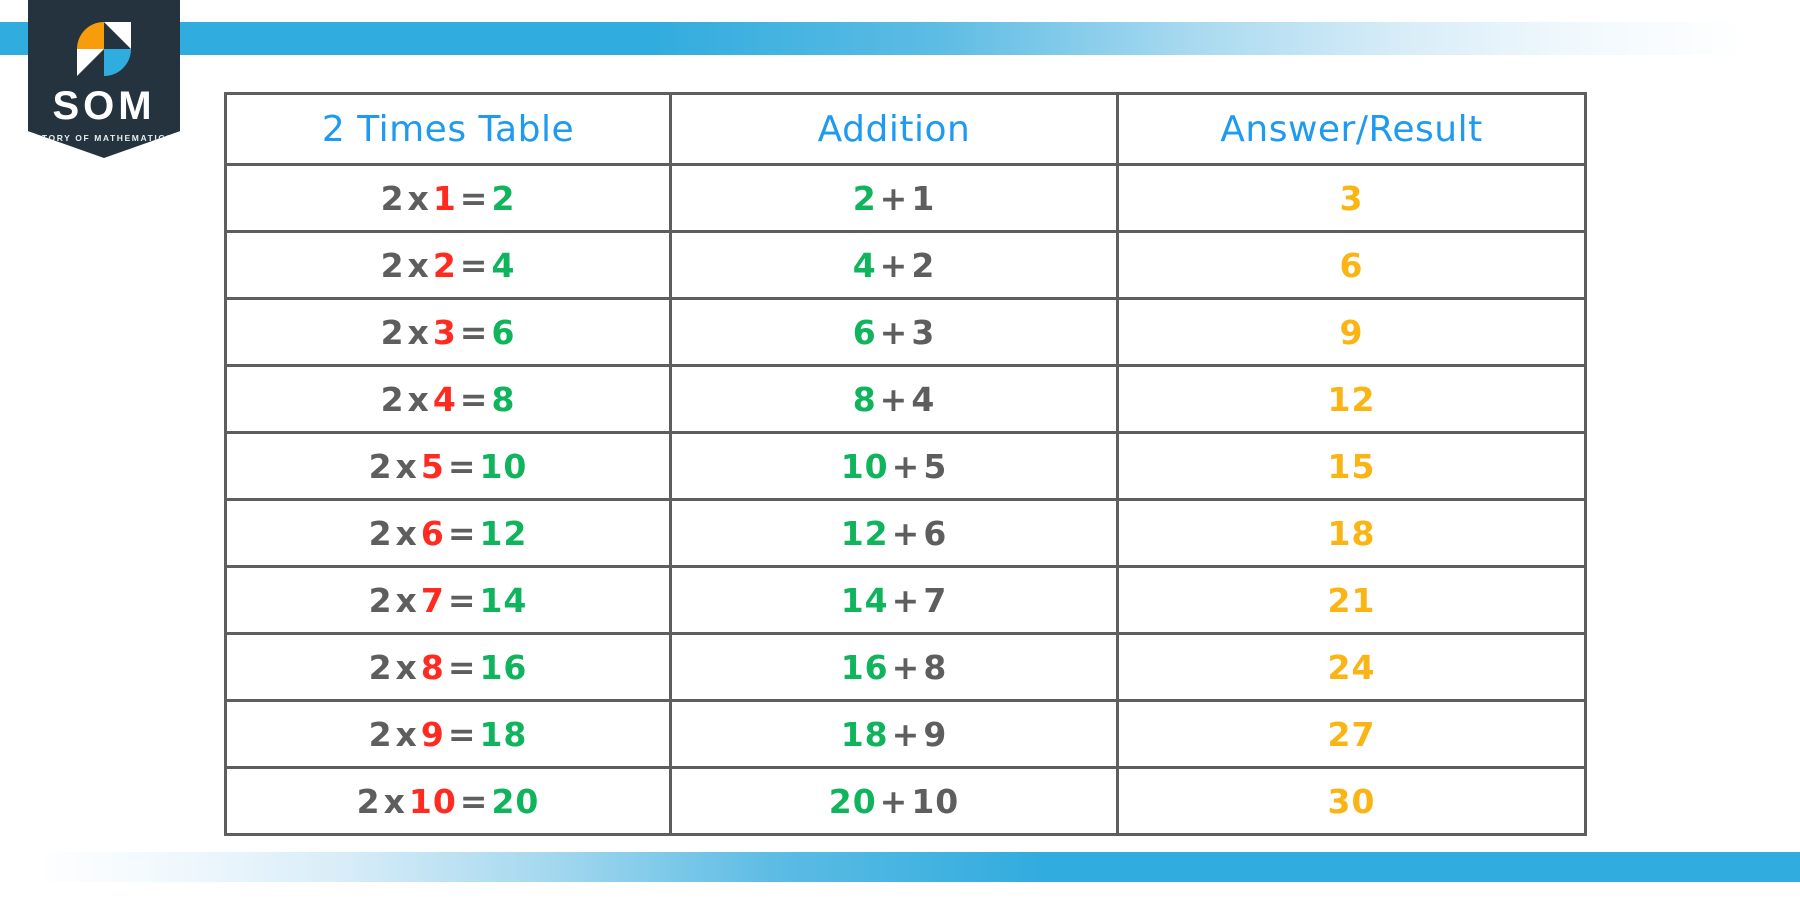 The image size is (1800, 900). I want to click on table-row: 2x3=6 6+3 9, so click(905, 332).